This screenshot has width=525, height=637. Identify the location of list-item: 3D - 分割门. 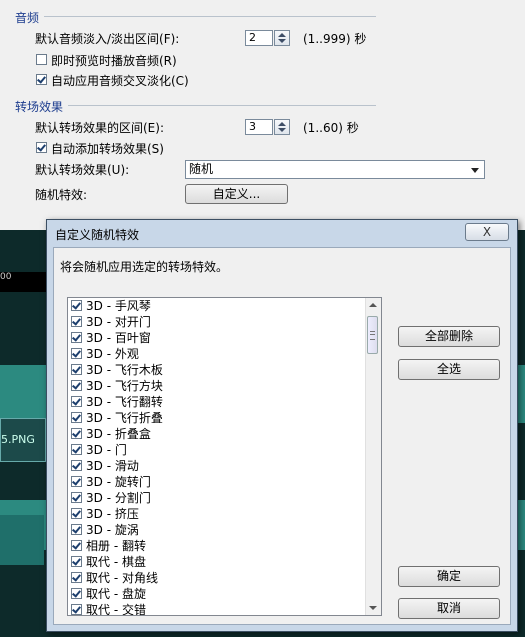
(217, 498).